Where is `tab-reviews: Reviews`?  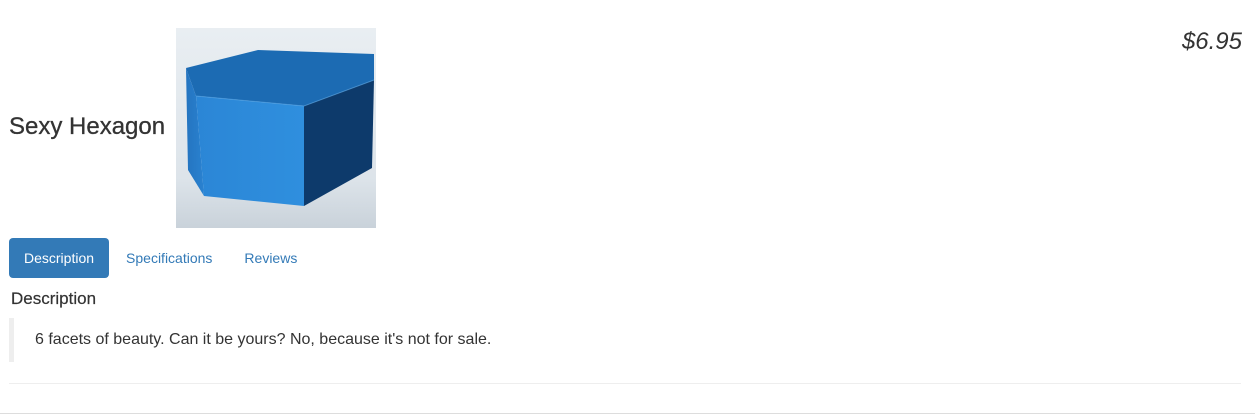
tab-reviews: Reviews is located at coordinates (270, 258).